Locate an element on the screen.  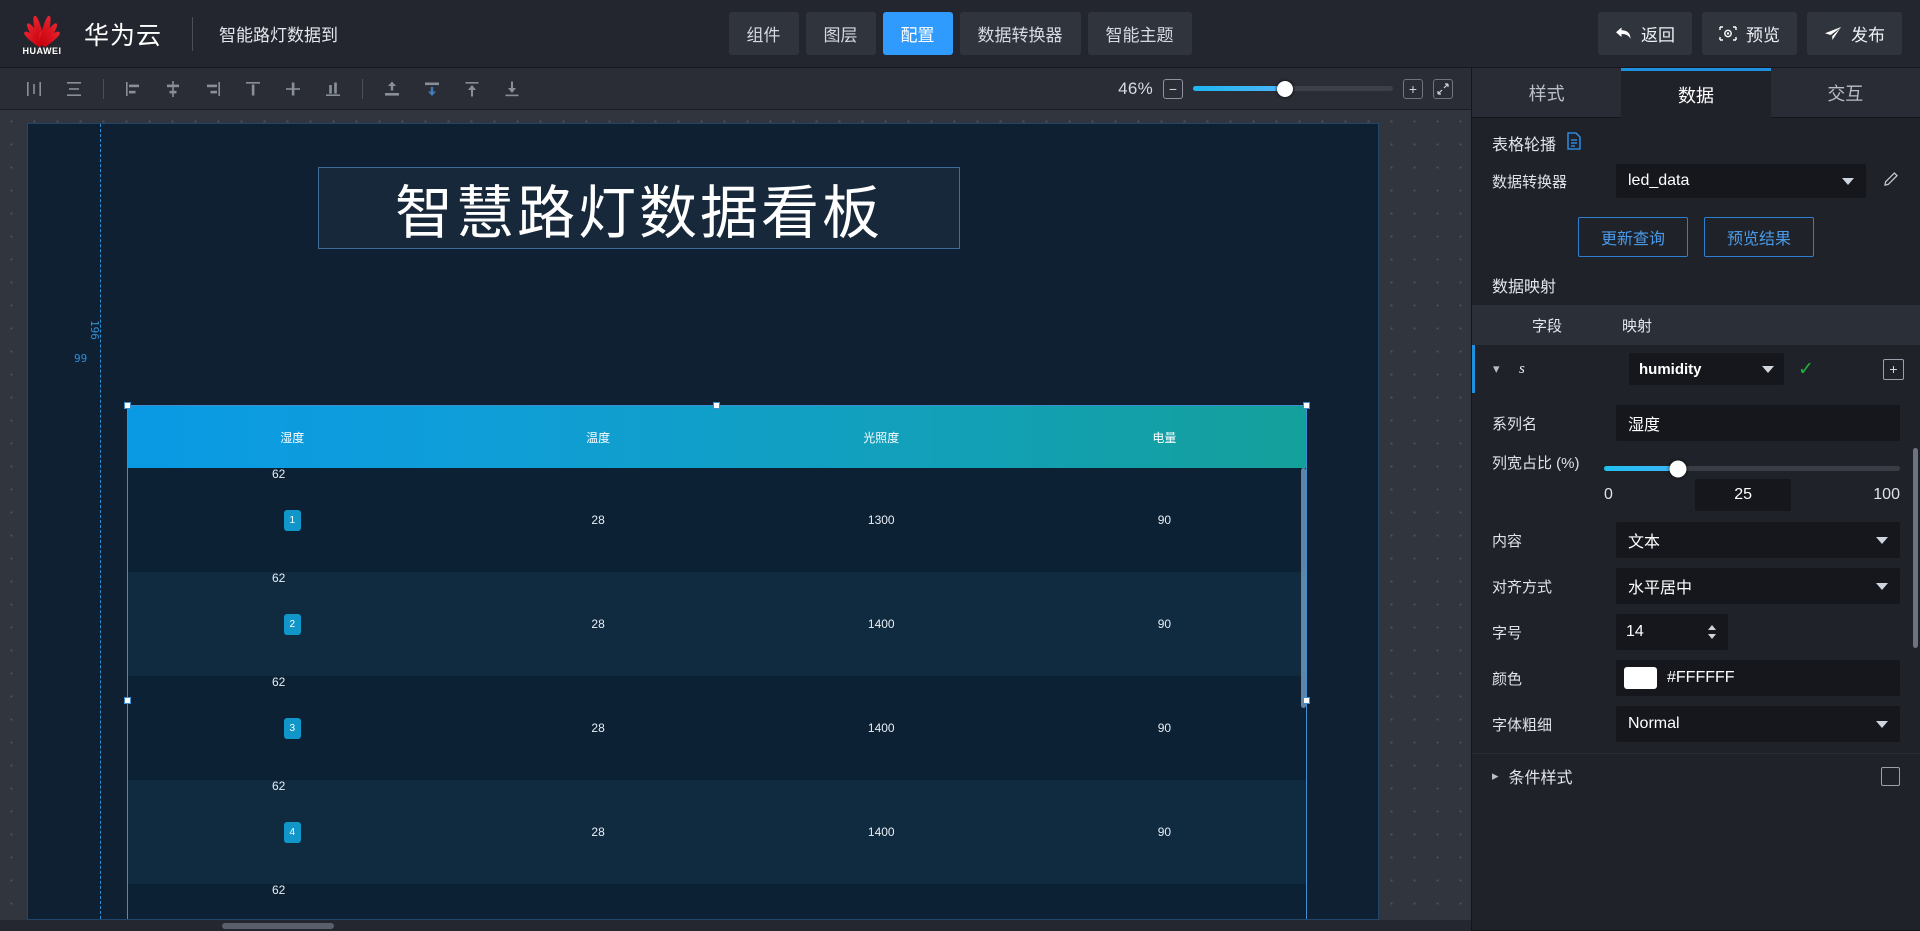
back-button-label: 返回 is located at coordinates (1658, 35).